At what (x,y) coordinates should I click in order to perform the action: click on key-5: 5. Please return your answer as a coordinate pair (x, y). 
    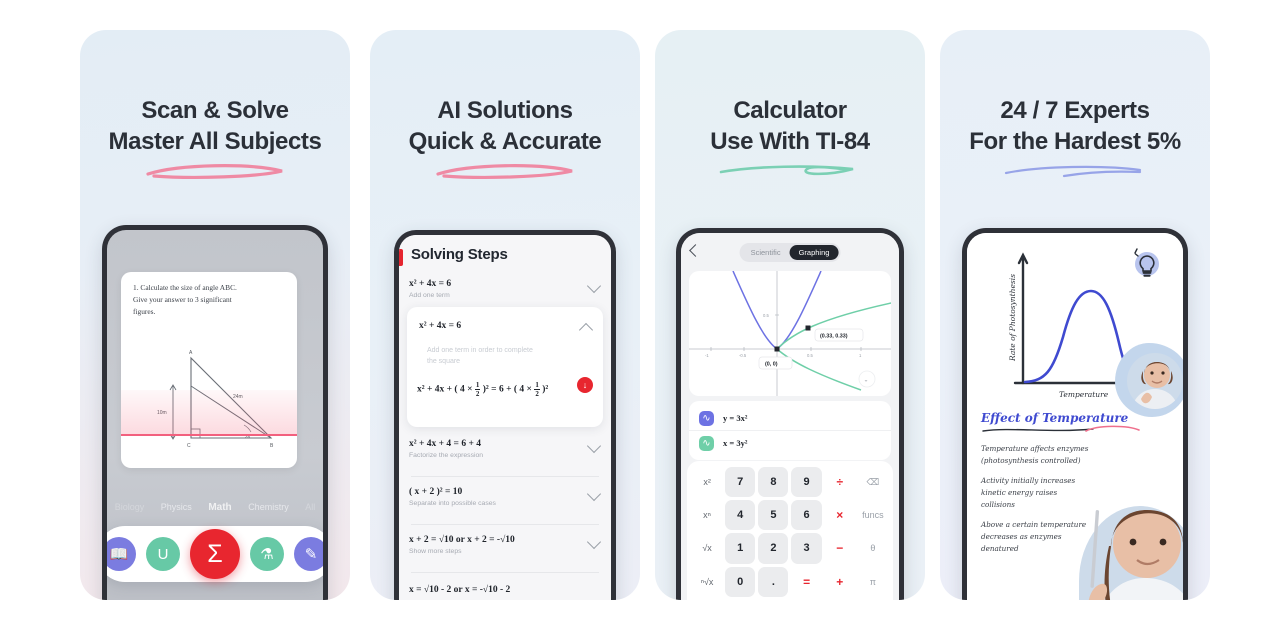
    Looking at the image, I should click on (773, 515).